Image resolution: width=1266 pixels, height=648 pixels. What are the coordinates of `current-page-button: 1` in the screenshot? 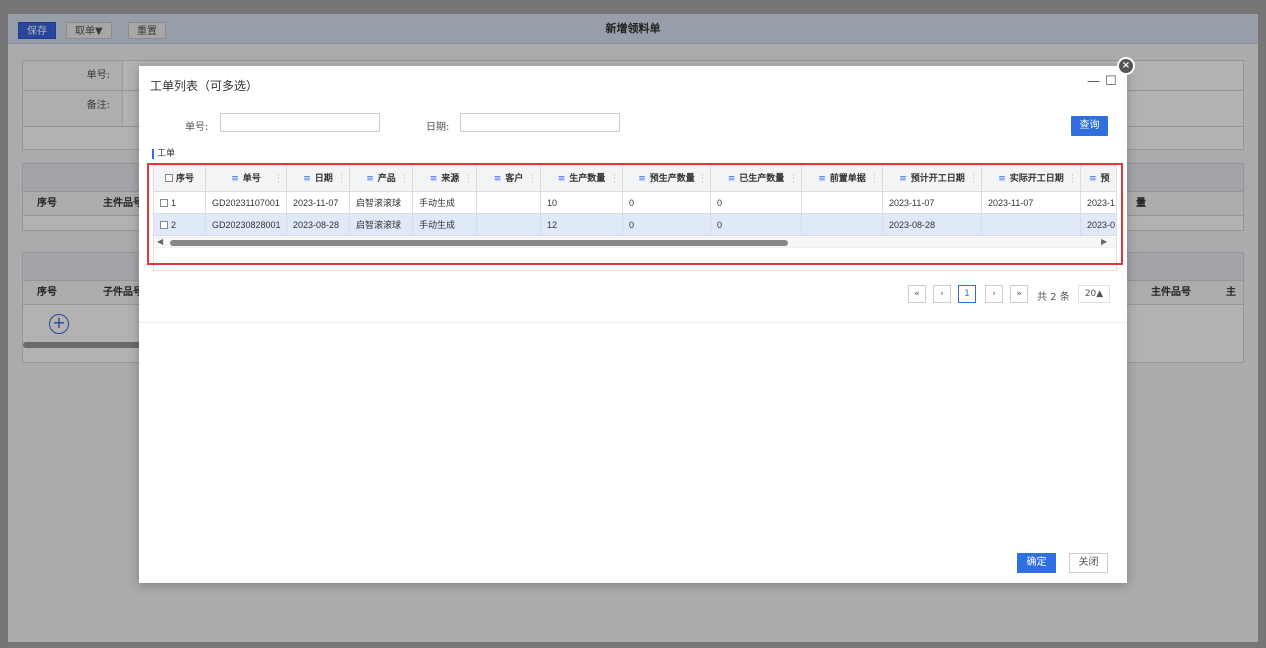 It's located at (967, 294).